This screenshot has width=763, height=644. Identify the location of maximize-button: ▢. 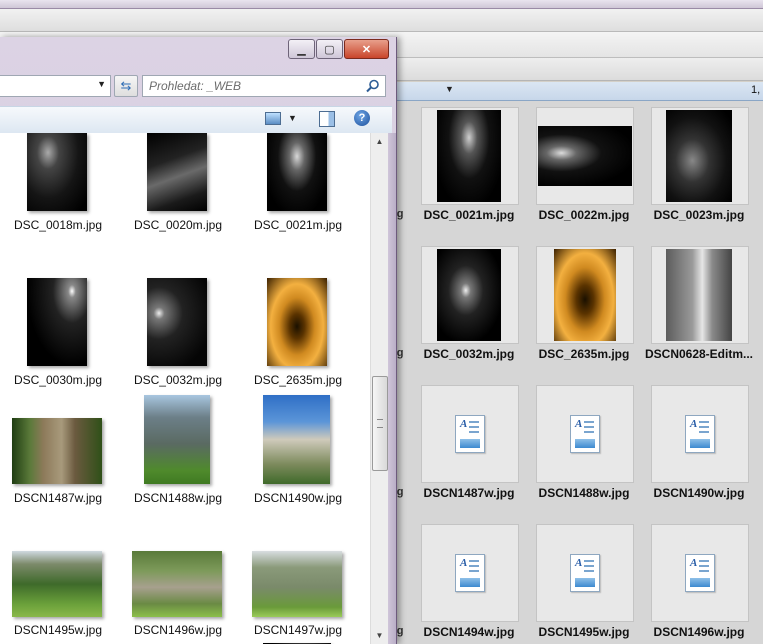
(329, 49).